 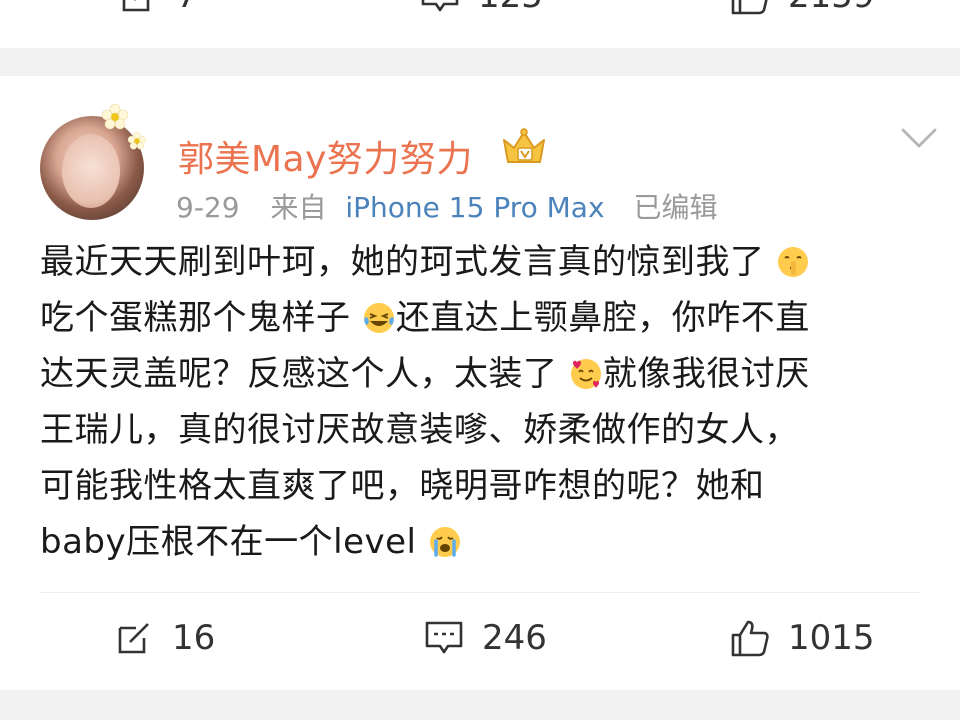 I want to click on post-text-segment: 就像我很讨厌, so click(x=706, y=374).